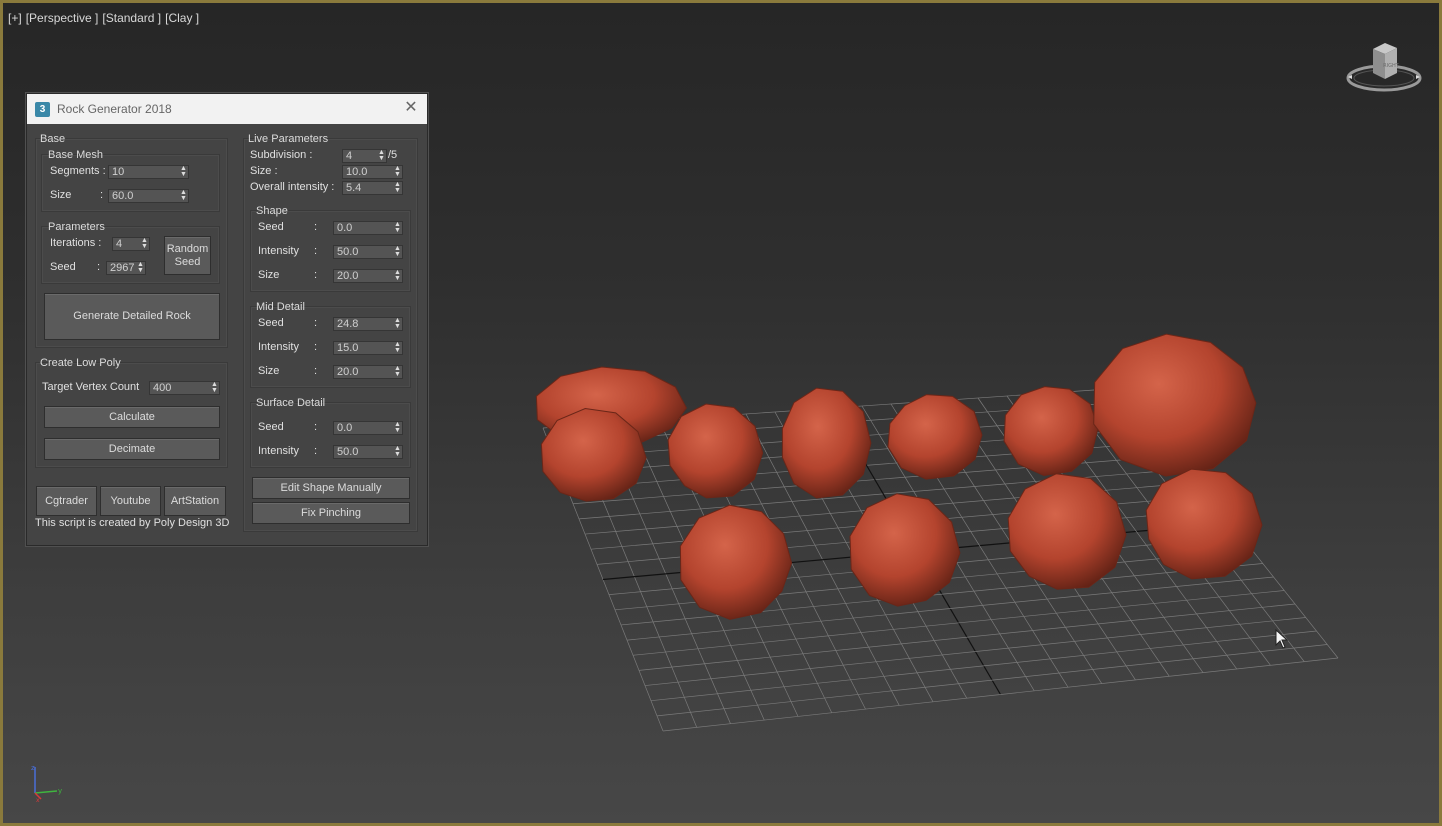 Image resolution: width=1442 pixels, height=826 pixels. Describe the element at coordinates (269, 275) in the screenshot. I see `shape-size-label: Size` at that location.